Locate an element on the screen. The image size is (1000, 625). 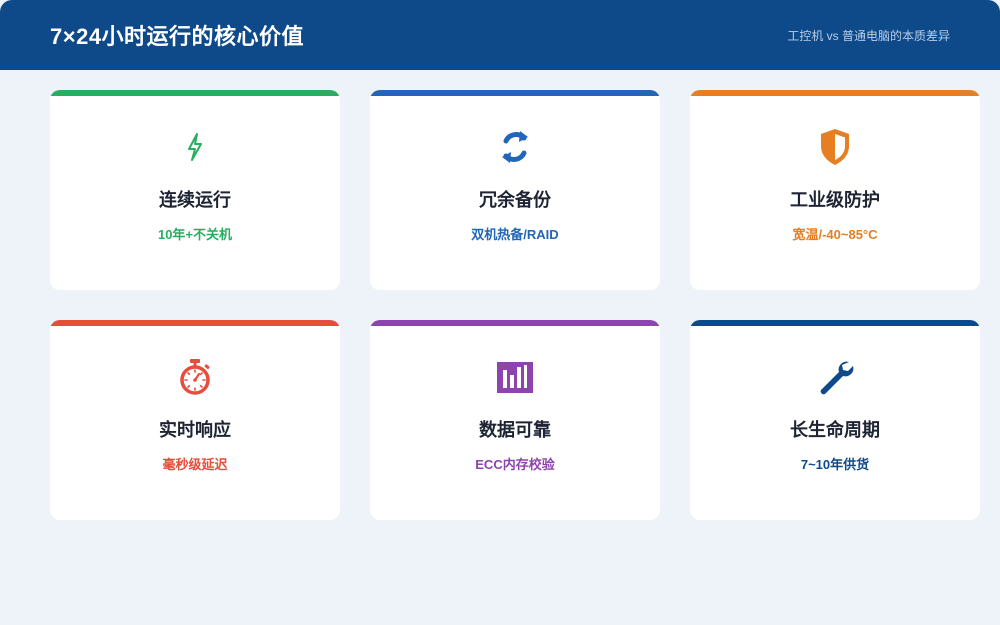
card-realtime-response: 实时响应 毫秒级延迟 is located at coordinates (195, 420).